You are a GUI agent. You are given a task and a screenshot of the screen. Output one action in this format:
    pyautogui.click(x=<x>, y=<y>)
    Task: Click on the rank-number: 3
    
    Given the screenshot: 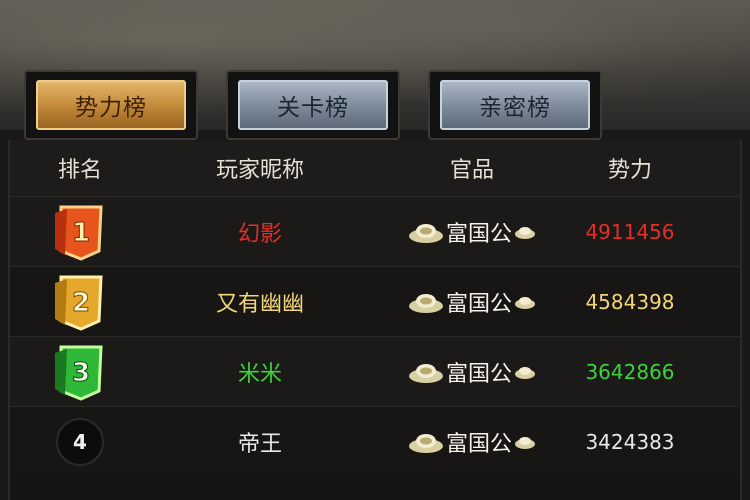 What is the action you would take?
    pyautogui.click(x=81, y=373)
    